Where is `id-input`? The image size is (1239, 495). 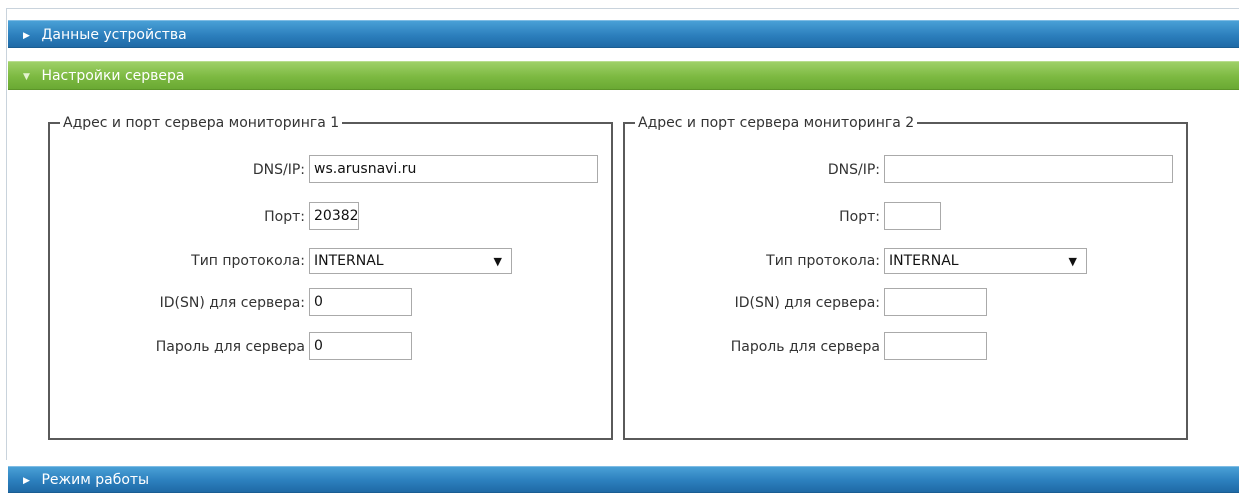
id-input is located at coordinates (935, 302).